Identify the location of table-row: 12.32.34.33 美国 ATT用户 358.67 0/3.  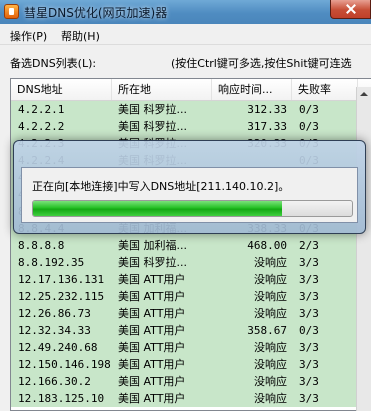
(191, 330).